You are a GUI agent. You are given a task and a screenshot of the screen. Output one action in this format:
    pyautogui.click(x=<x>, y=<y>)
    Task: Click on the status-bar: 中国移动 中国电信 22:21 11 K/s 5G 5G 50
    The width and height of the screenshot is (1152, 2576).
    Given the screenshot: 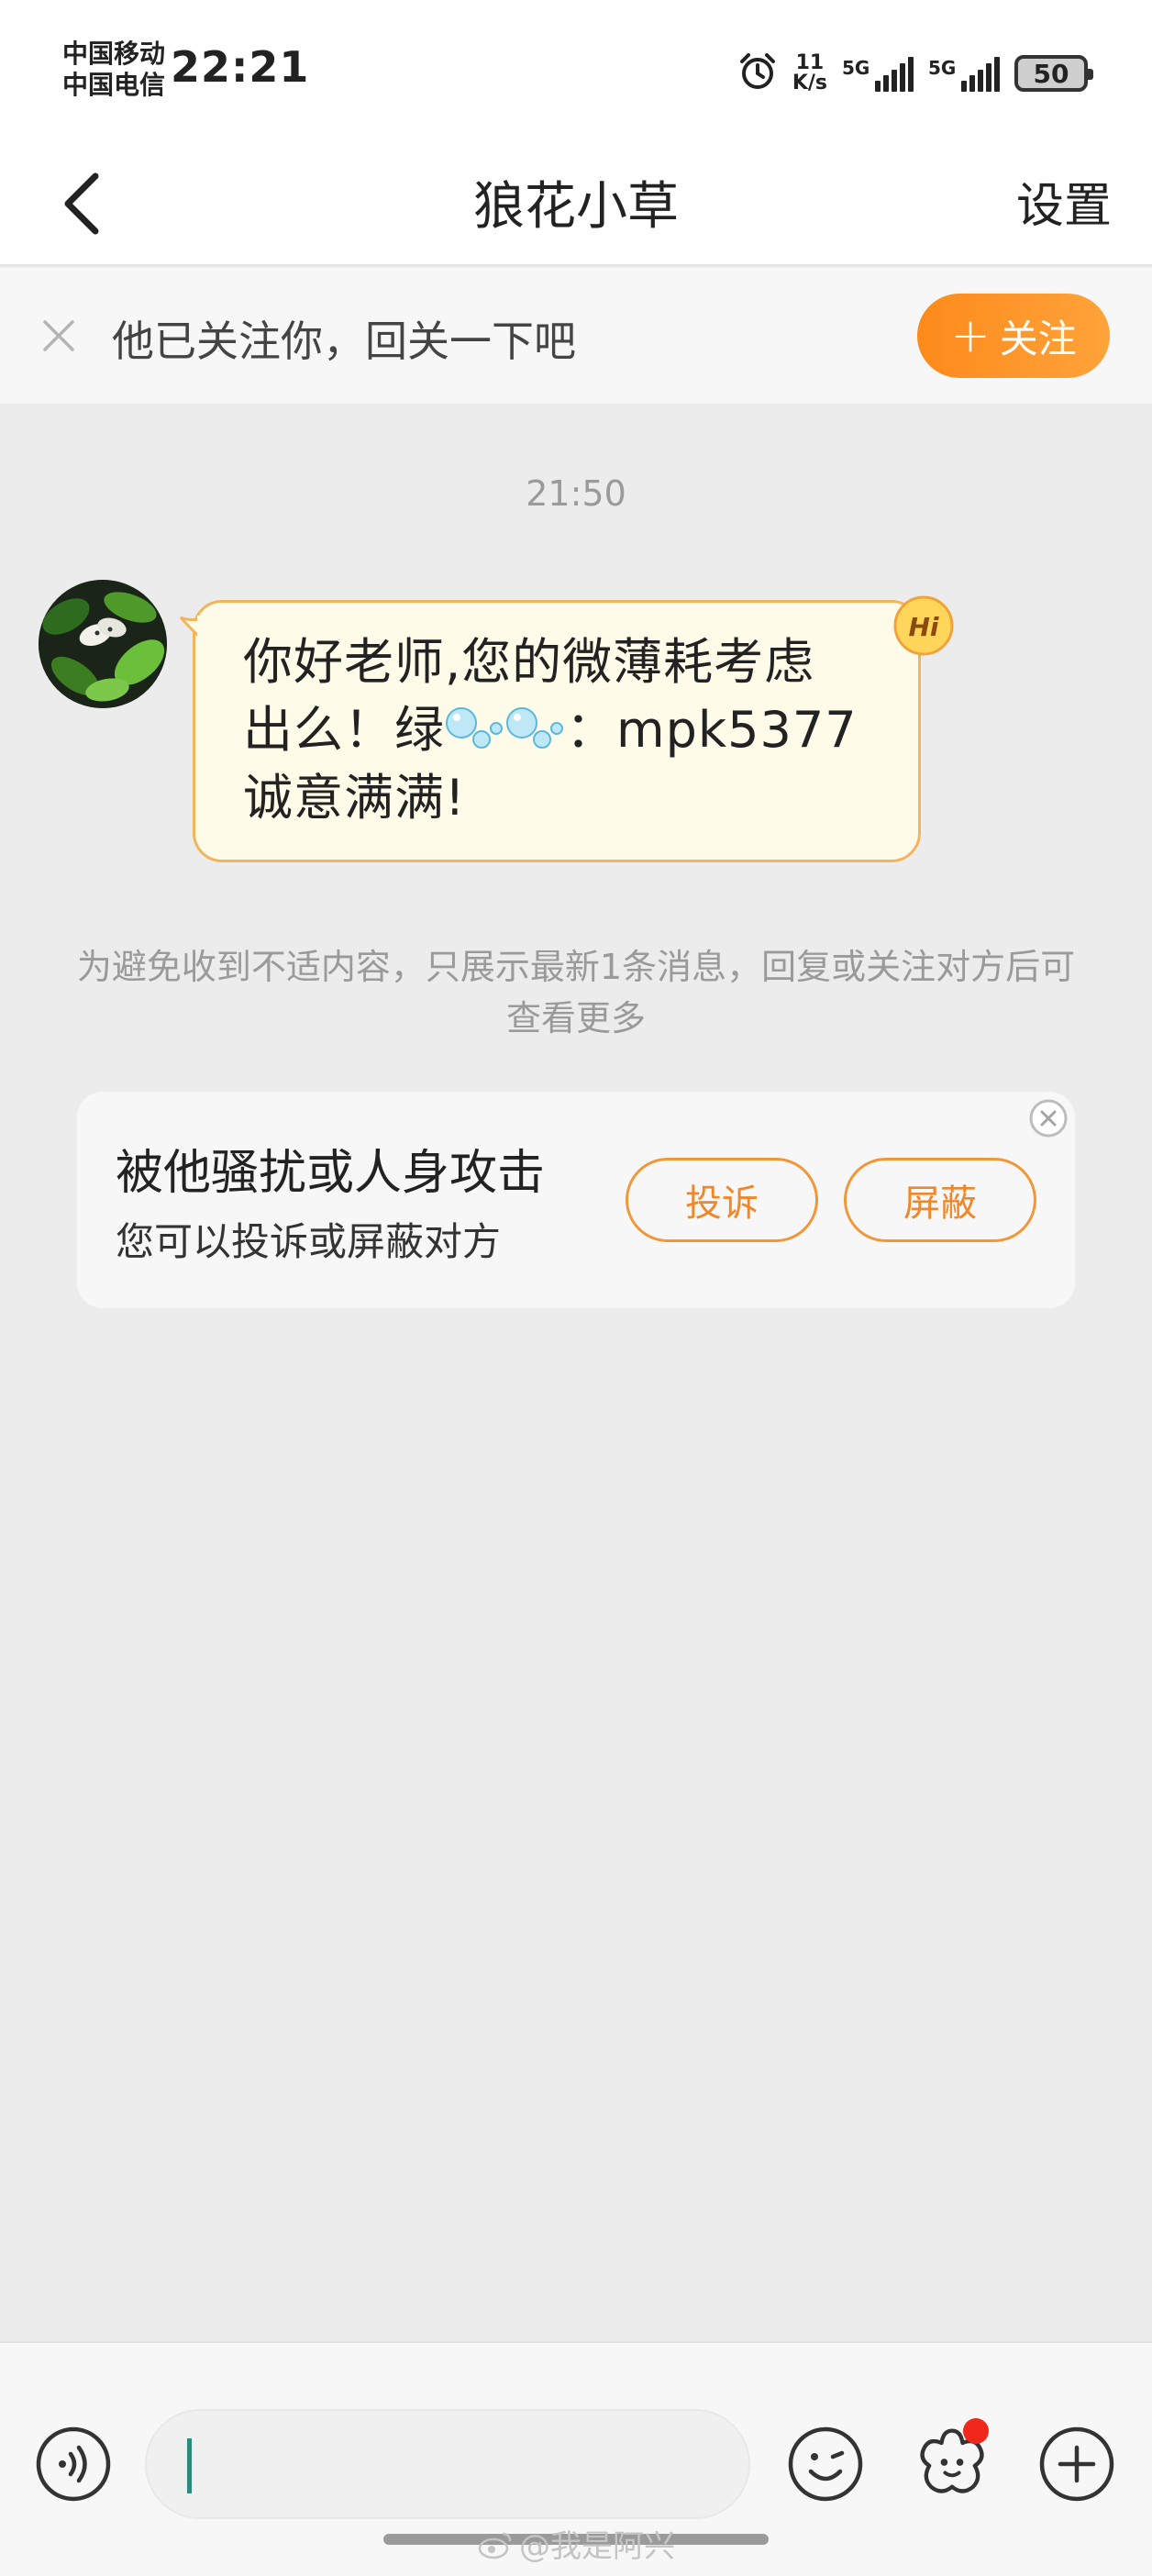 What is the action you would take?
    pyautogui.click(x=576, y=69)
    